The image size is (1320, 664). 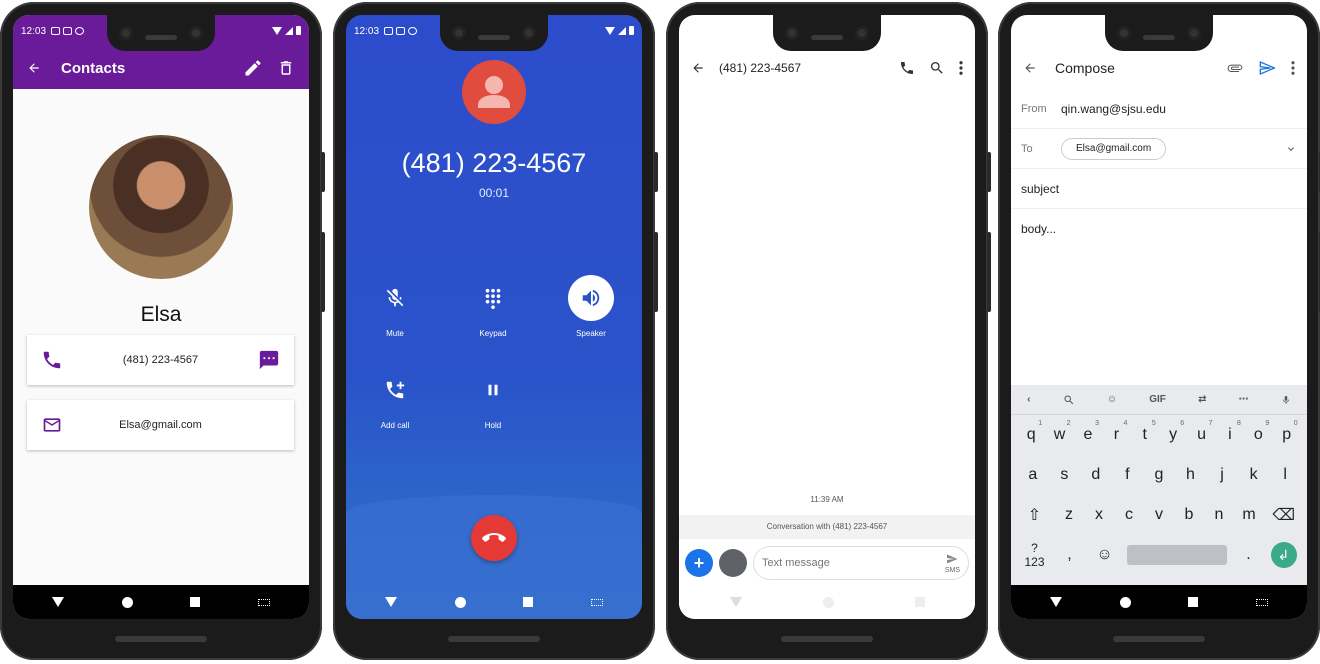 What do you see at coordinates (907, 68) in the screenshot?
I see `call-icon` at bounding box center [907, 68].